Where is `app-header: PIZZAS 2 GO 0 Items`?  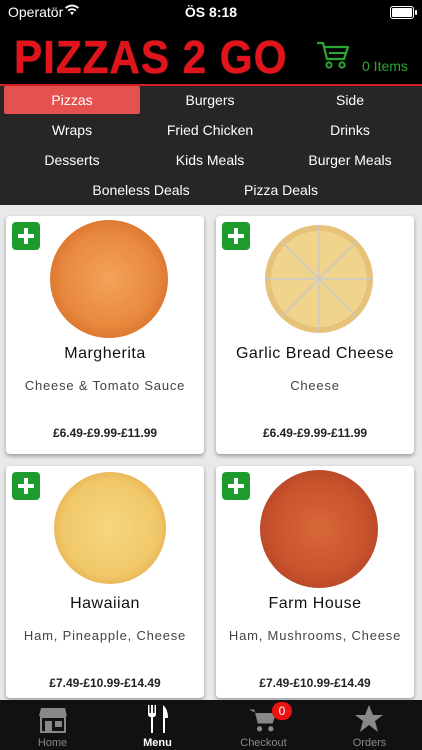 app-header: PIZZAS 2 GO 0 Items is located at coordinates (211, 54).